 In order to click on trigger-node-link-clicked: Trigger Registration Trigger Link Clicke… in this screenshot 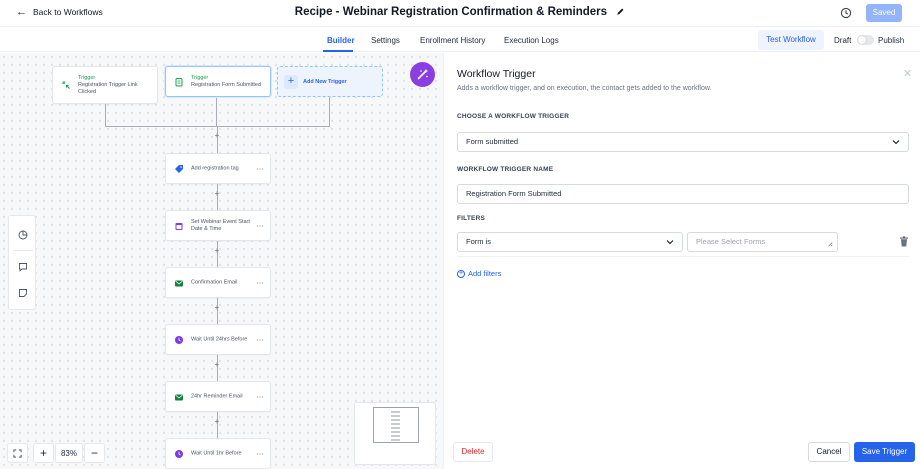, I will do `click(105, 85)`.